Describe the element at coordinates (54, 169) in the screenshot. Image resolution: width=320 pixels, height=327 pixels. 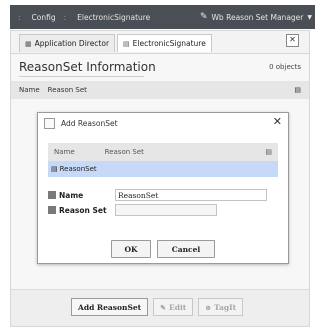
I see `reasonset-icon: ▤` at that location.